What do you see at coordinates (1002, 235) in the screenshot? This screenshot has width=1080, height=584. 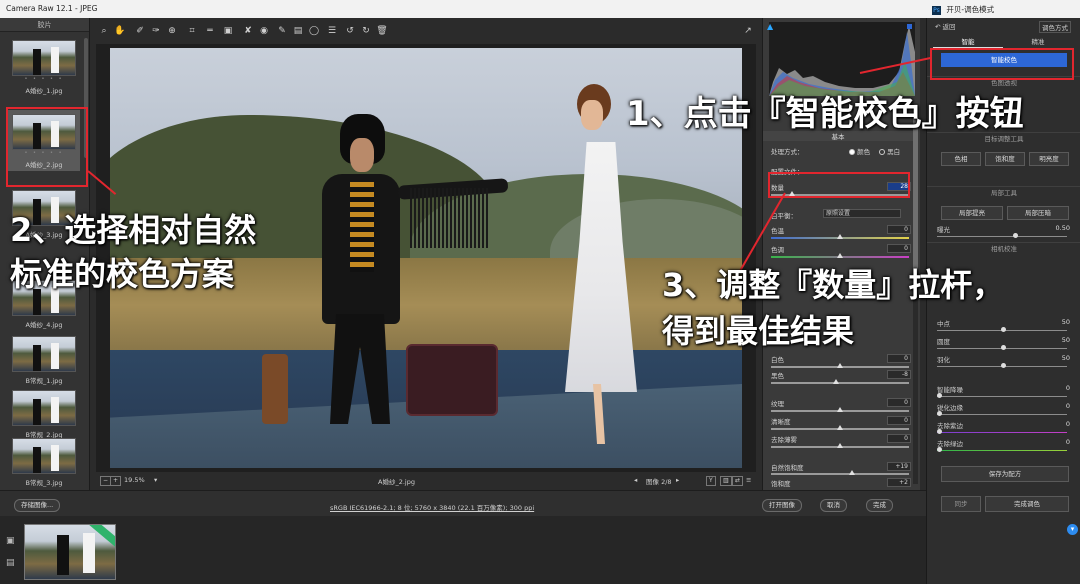 I see `exposure-slider` at bounding box center [1002, 235].